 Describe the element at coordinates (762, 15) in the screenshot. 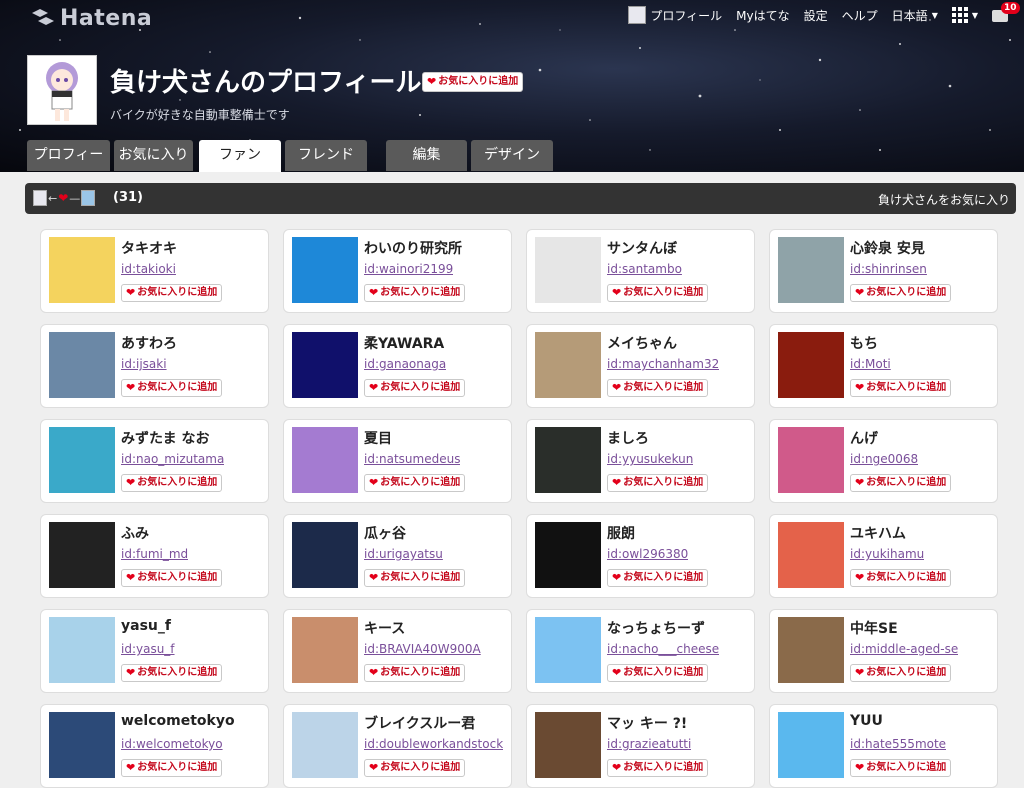

I see `nav-my-hatena-link: Myはてな` at that location.